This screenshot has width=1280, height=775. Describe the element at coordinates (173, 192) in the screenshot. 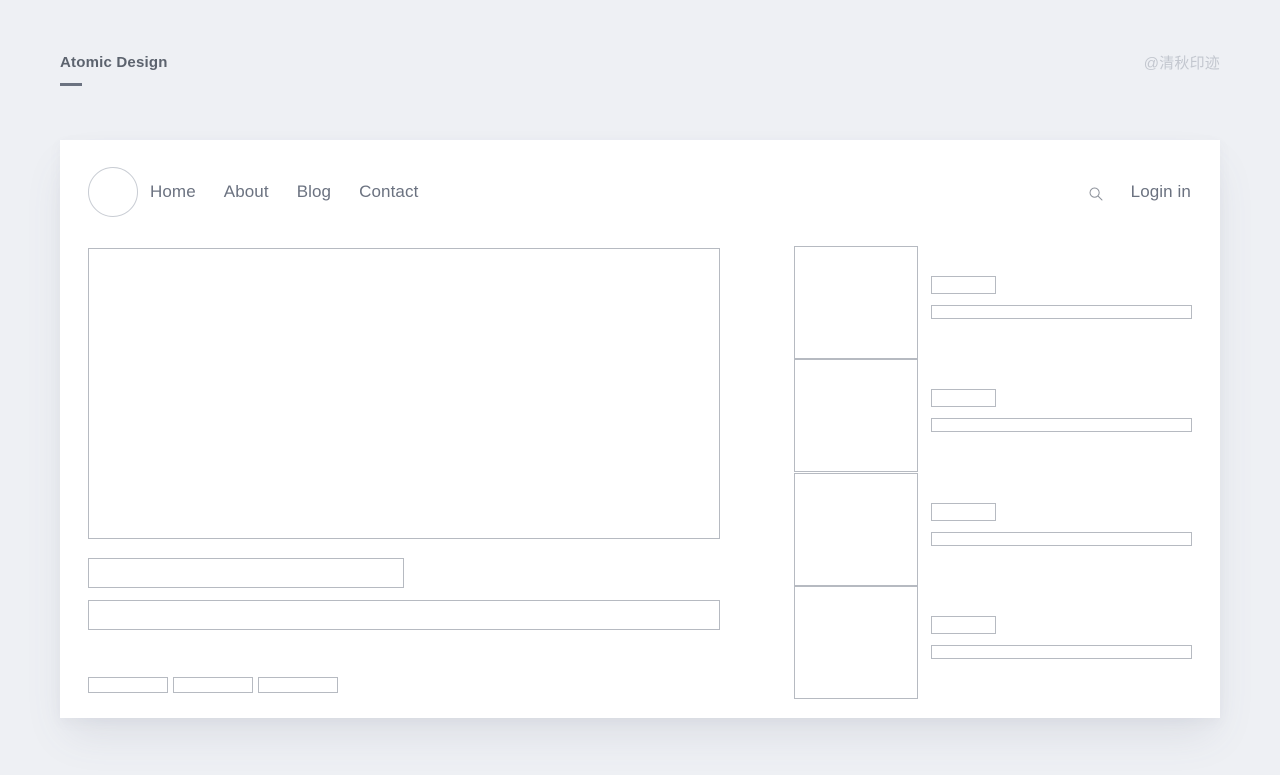

I see `nav-link-home: Home` at that location.